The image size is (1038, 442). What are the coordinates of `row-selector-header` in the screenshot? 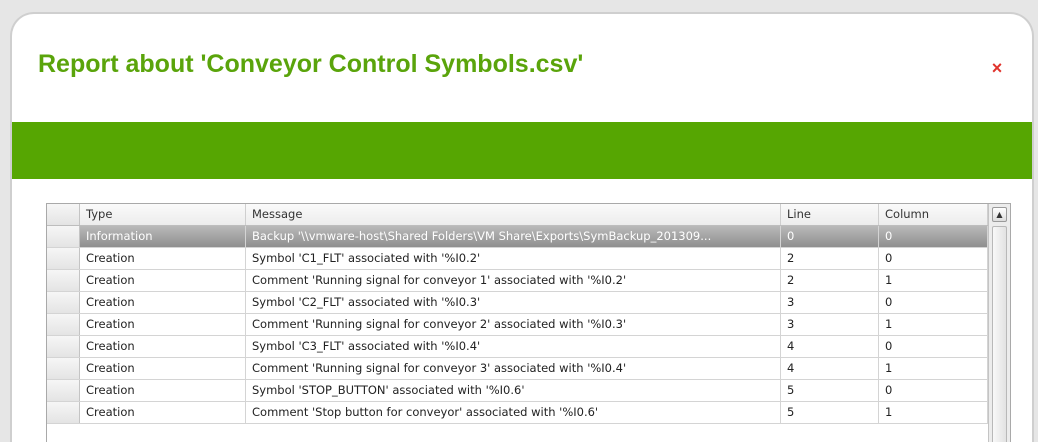 It's located at (63, 214).